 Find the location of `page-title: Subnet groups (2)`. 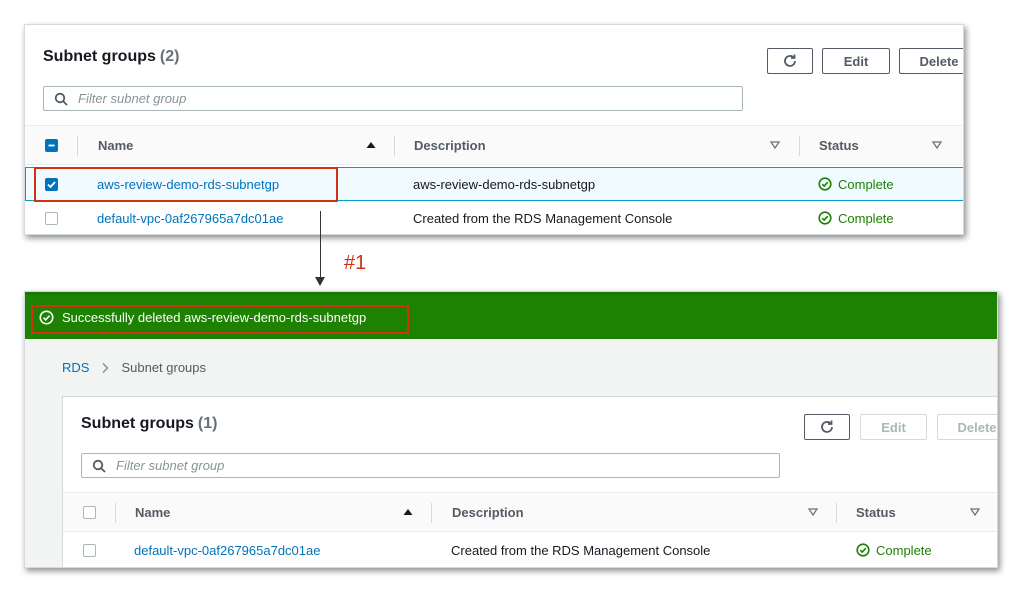

page-title: Subnet groups (2) is located at coordinates (111, 57).